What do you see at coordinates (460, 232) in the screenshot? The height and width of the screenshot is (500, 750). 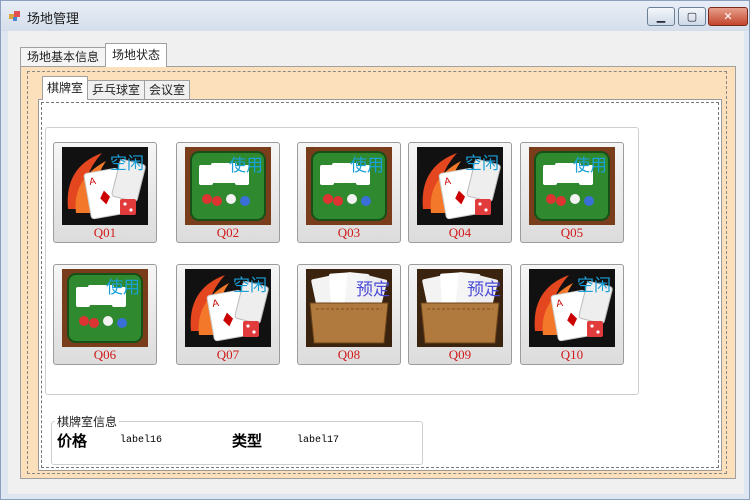 I see `room-id: Q04` at bounding box center [460, 232].